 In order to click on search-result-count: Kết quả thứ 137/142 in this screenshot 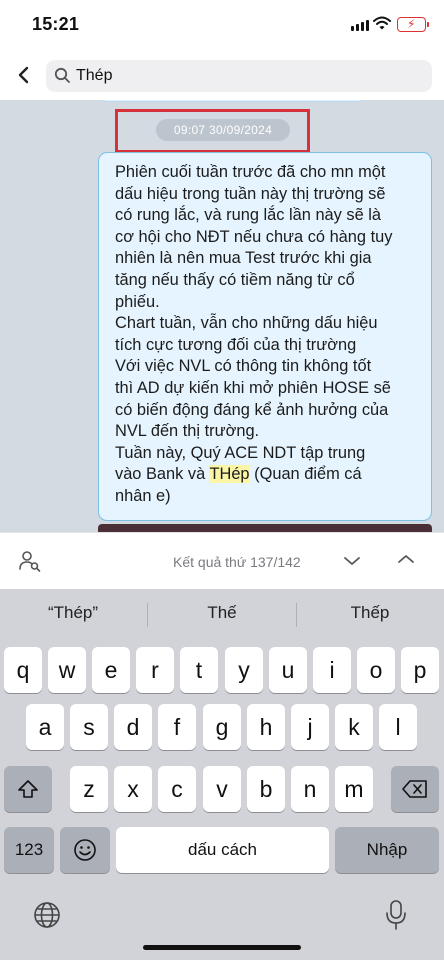, I will do `click(237, 562)`.